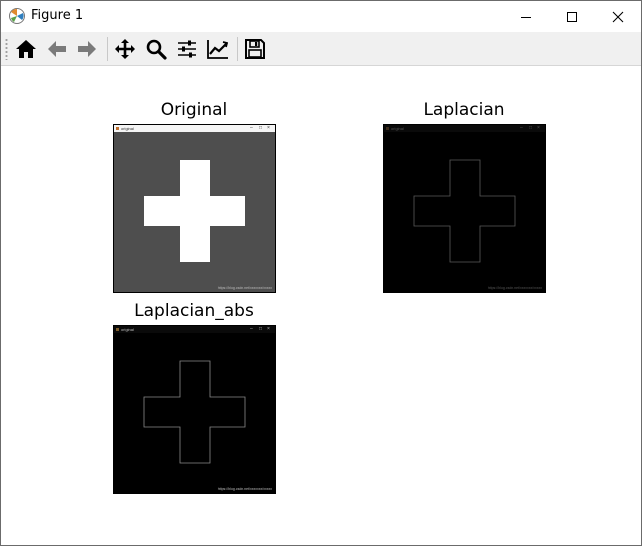 The height and width of the screenshot is (546, 642). I want to click on configure-subplots-button, so click(187, 49).